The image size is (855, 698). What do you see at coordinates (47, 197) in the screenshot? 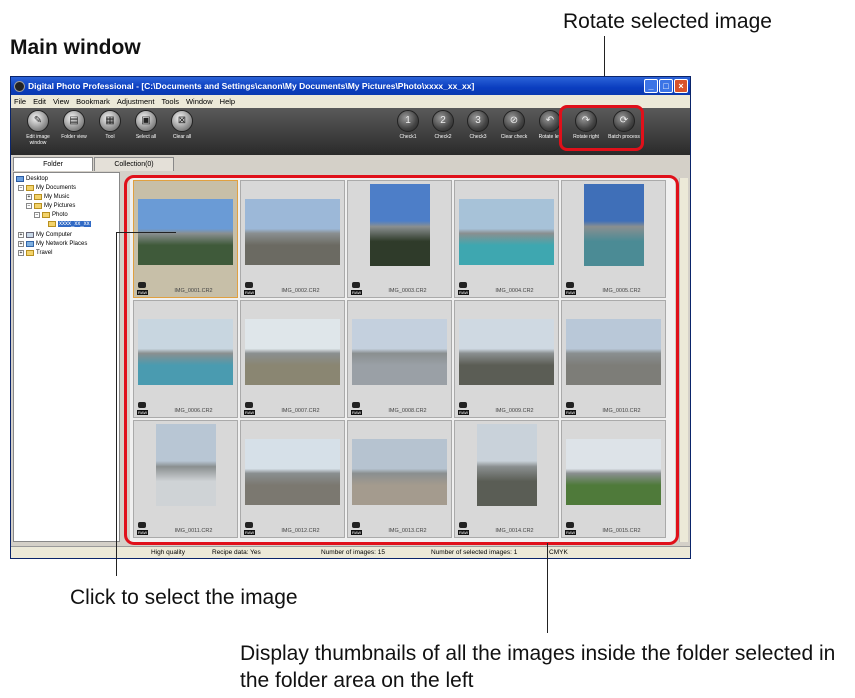
I see `tree-item-my-music: + My Music` at bounding box center [47, 197].